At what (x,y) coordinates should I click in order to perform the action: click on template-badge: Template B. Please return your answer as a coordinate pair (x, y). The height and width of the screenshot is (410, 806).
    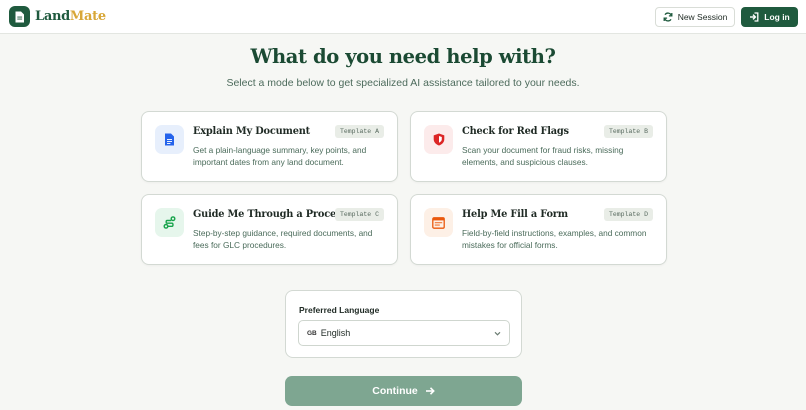
    Looking at the image, I should click on (628, 131).